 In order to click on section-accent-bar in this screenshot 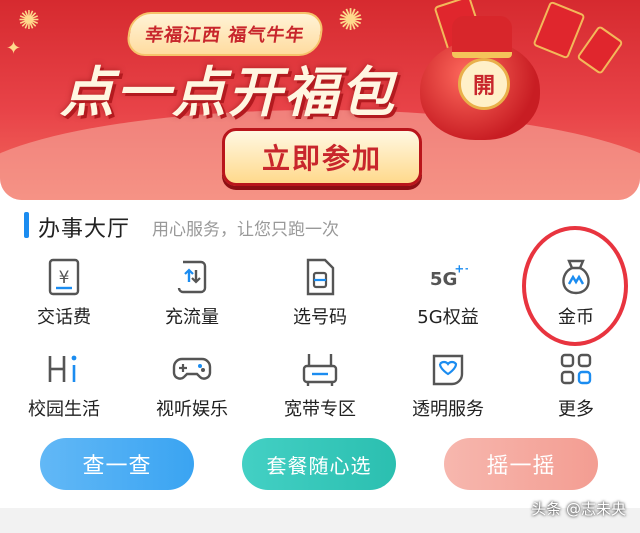, I will do `click(26, 225)`.